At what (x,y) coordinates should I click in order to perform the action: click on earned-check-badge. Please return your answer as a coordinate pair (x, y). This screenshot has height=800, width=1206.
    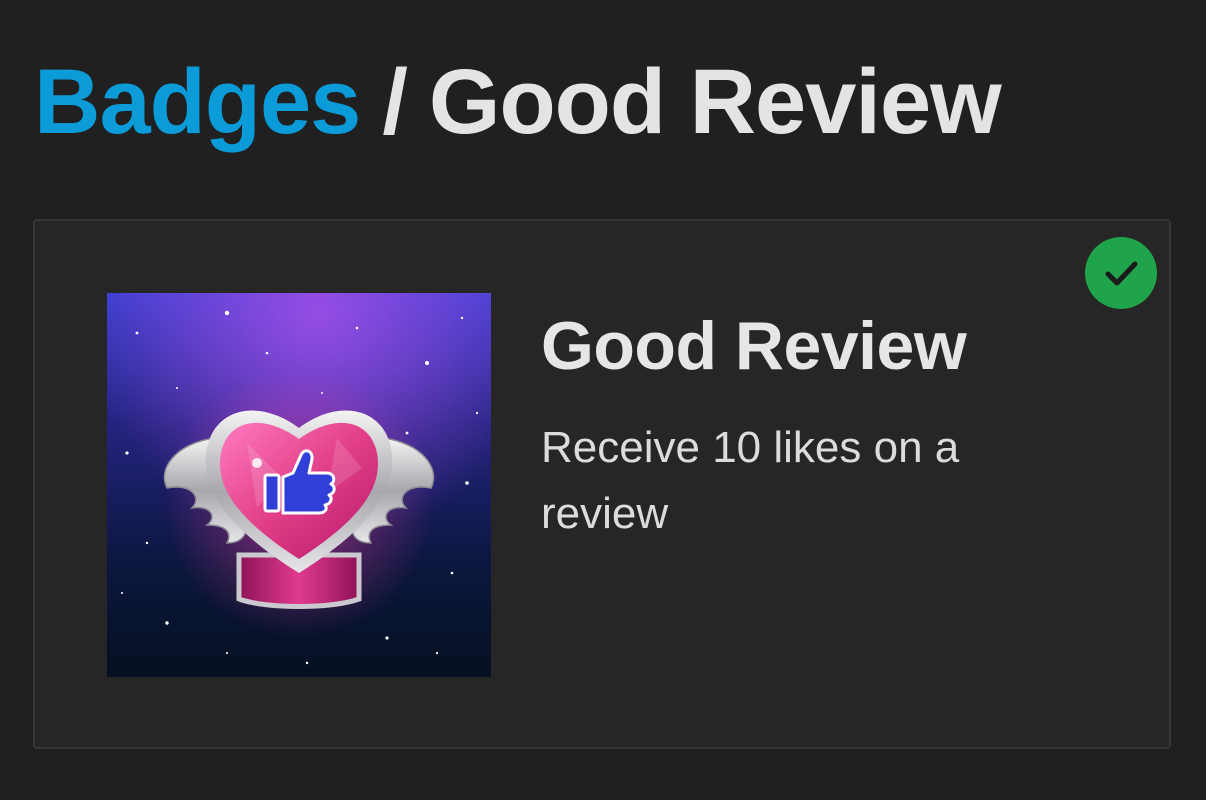
    Looking at the image, I should click on (1121, 273).